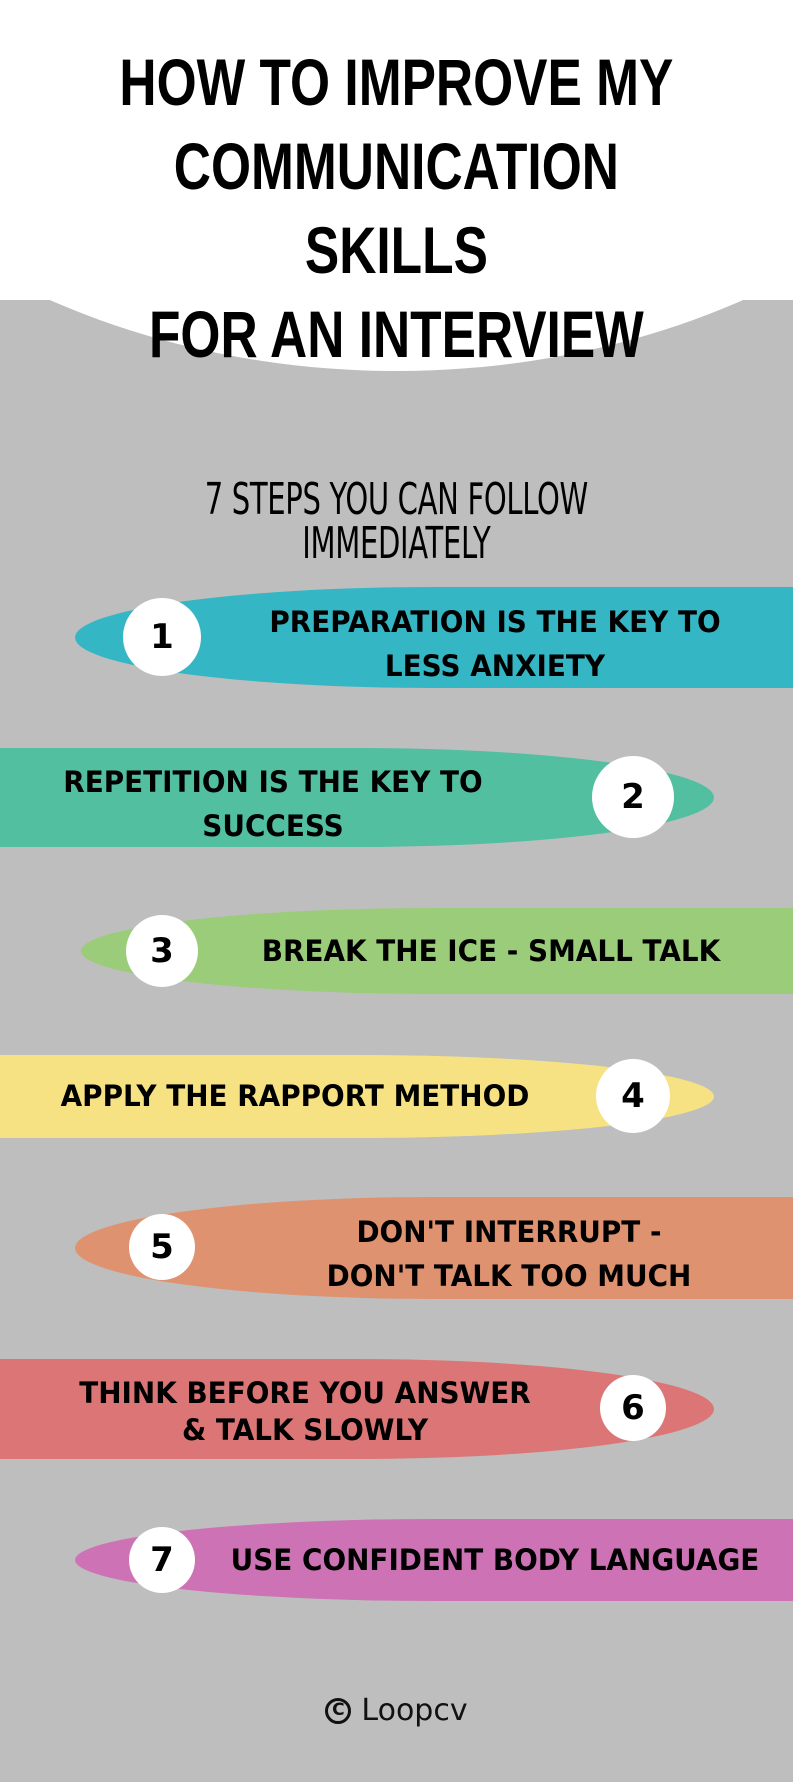  What do you see at coordinates (273, 782) in the screenshot?
I see `step-2-label-line-1: REPETITION IS THE KEY TO` at bounding box center [273, 782].